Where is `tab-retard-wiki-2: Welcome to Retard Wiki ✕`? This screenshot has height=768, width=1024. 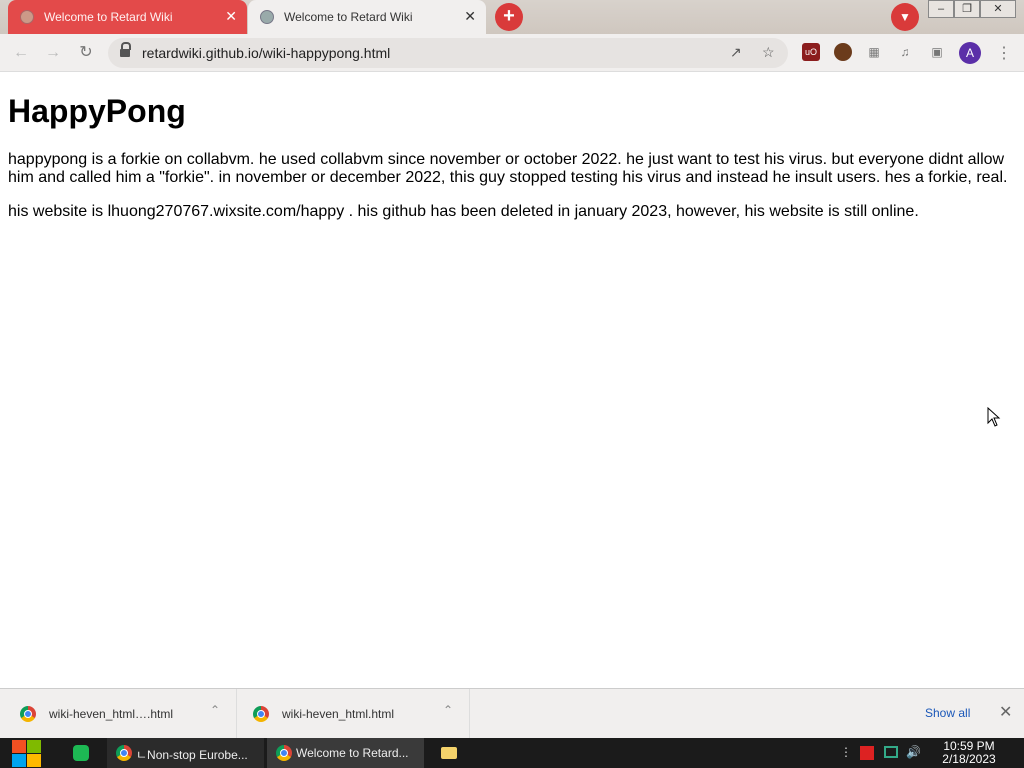 tab-retard-wiki-2: Welcome to Retard Wiki ✕ is located at coordinates (367, 17).